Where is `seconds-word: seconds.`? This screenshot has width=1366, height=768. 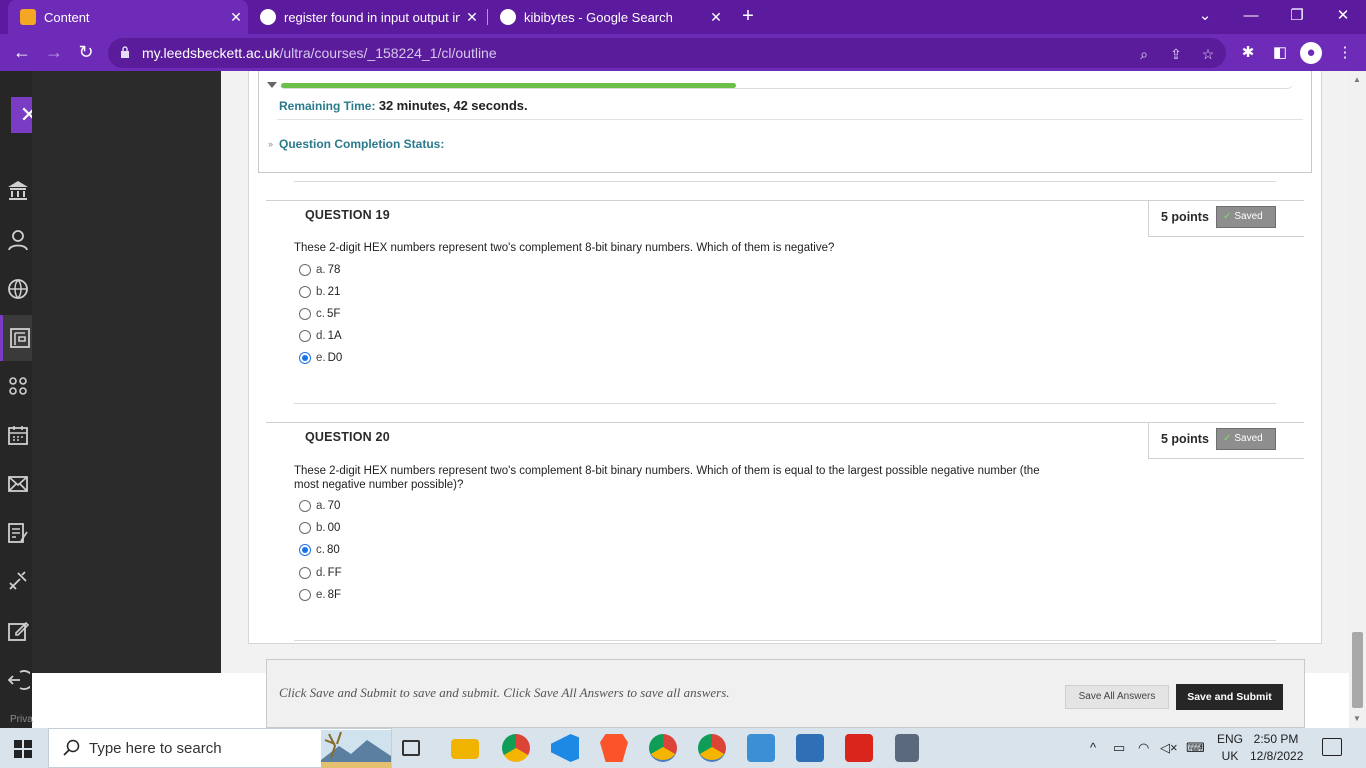
seconds-word: seconds. is located at coordinates (499, 105).